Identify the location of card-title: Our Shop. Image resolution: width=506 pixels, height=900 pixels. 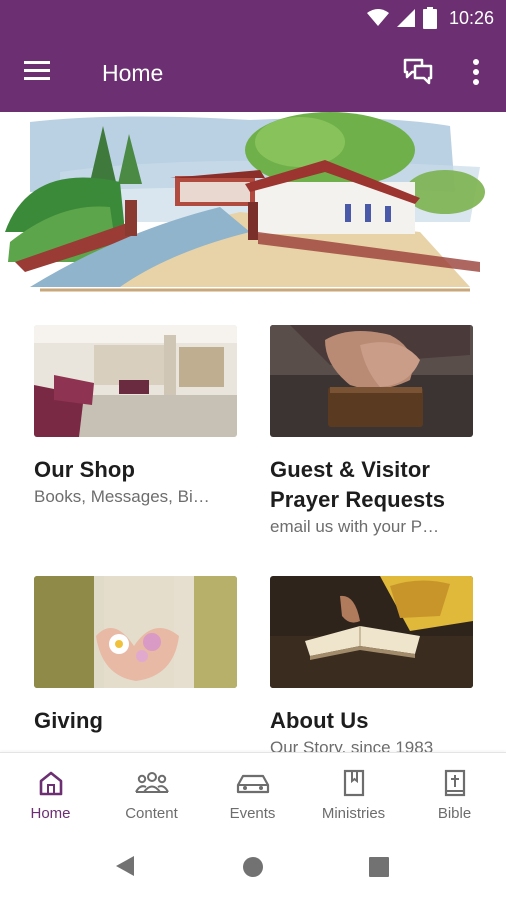
(85, 469).